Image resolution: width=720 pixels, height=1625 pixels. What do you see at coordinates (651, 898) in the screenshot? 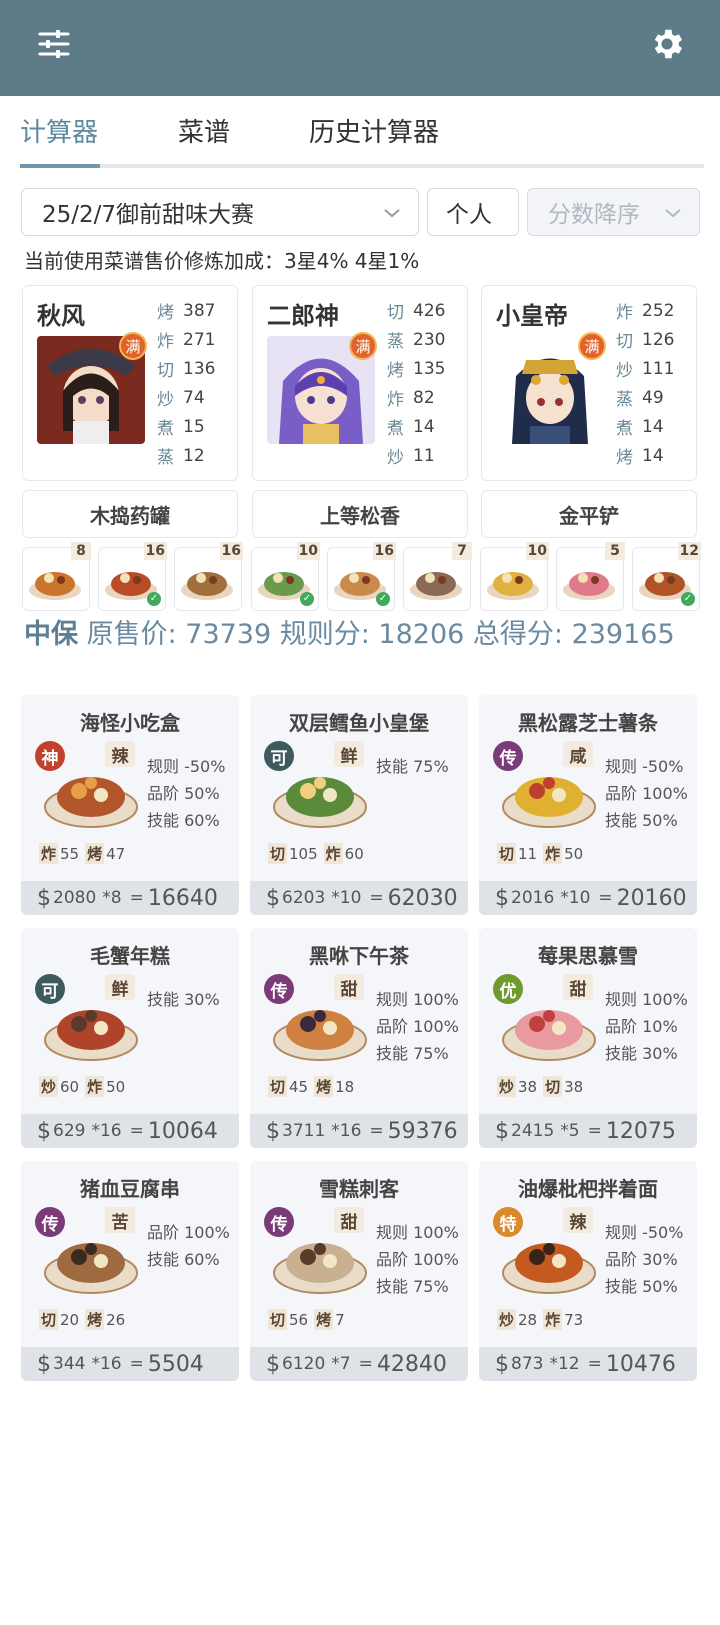
I see `dish-total: 20160` at bounding box center [651, 898].